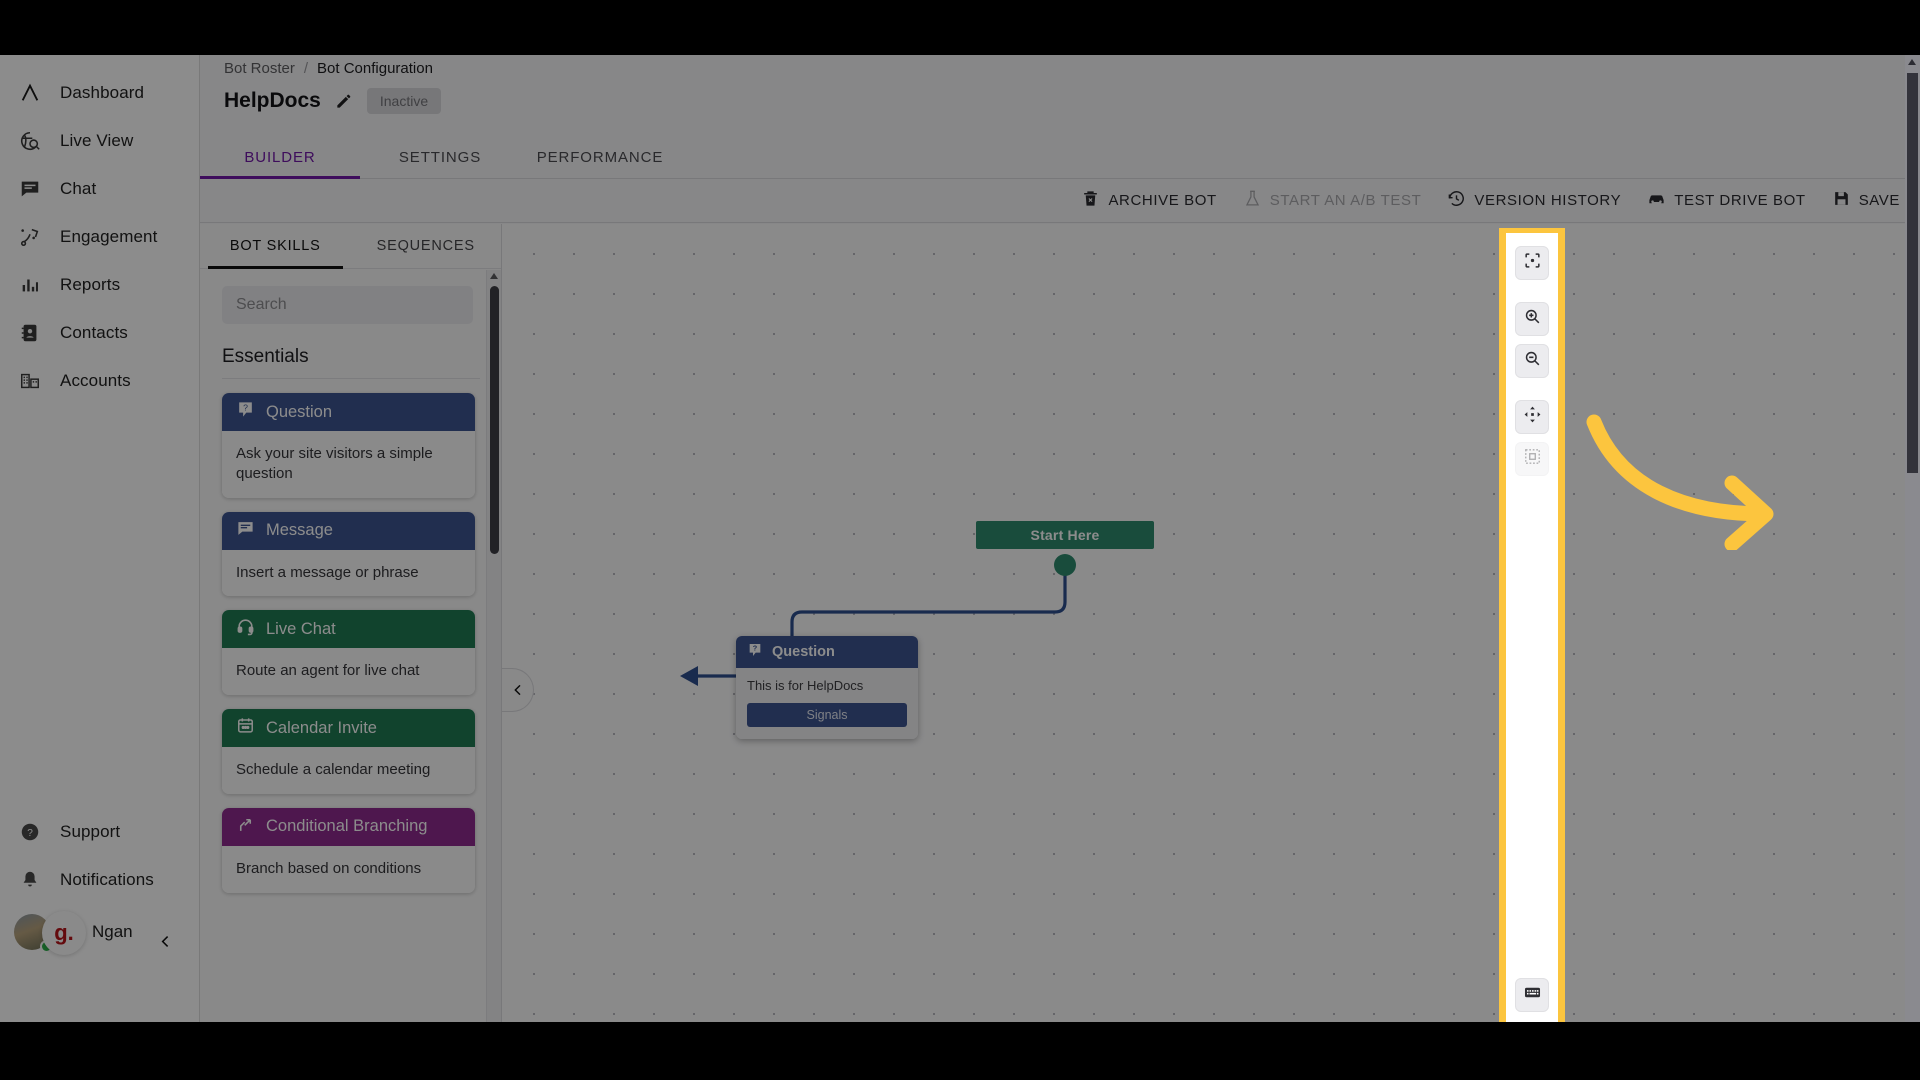 This screenshot has height=1080, width=1920. Describe the element at coordinates (90, 284) in the screenshot. I see `sidebar-label: Reports` at that location.